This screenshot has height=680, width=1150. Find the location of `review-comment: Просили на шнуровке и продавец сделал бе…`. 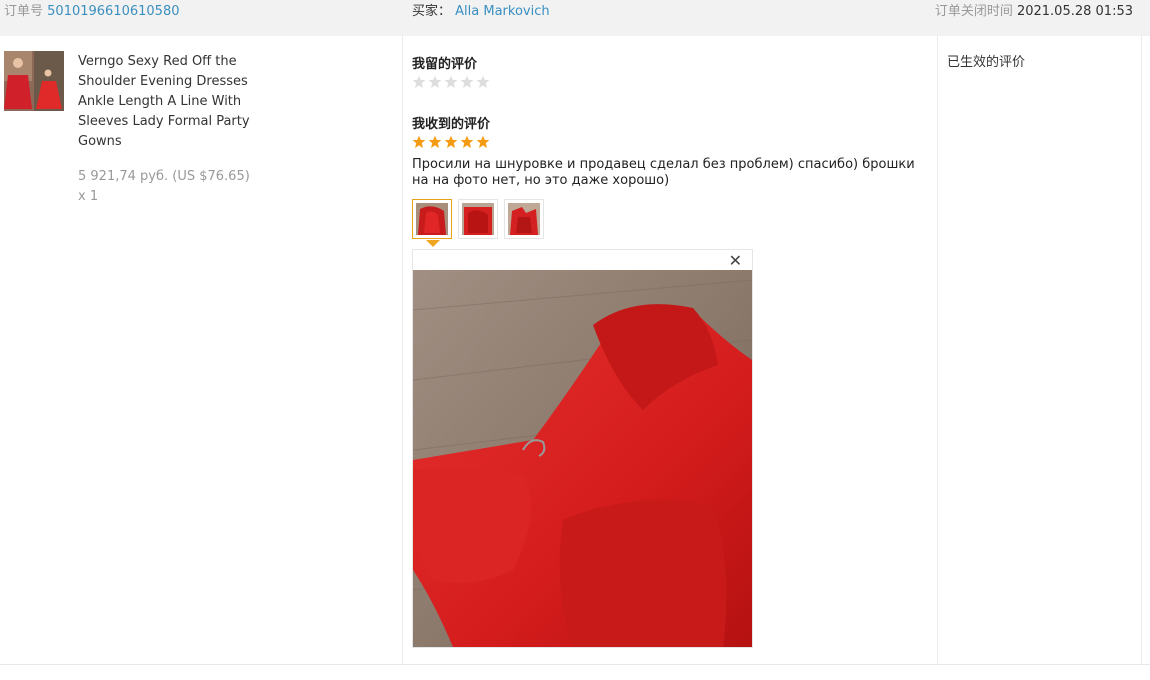

review-comment: Просили на шнуровке и продавец сделал бе… is located at coordinates (663, 172).